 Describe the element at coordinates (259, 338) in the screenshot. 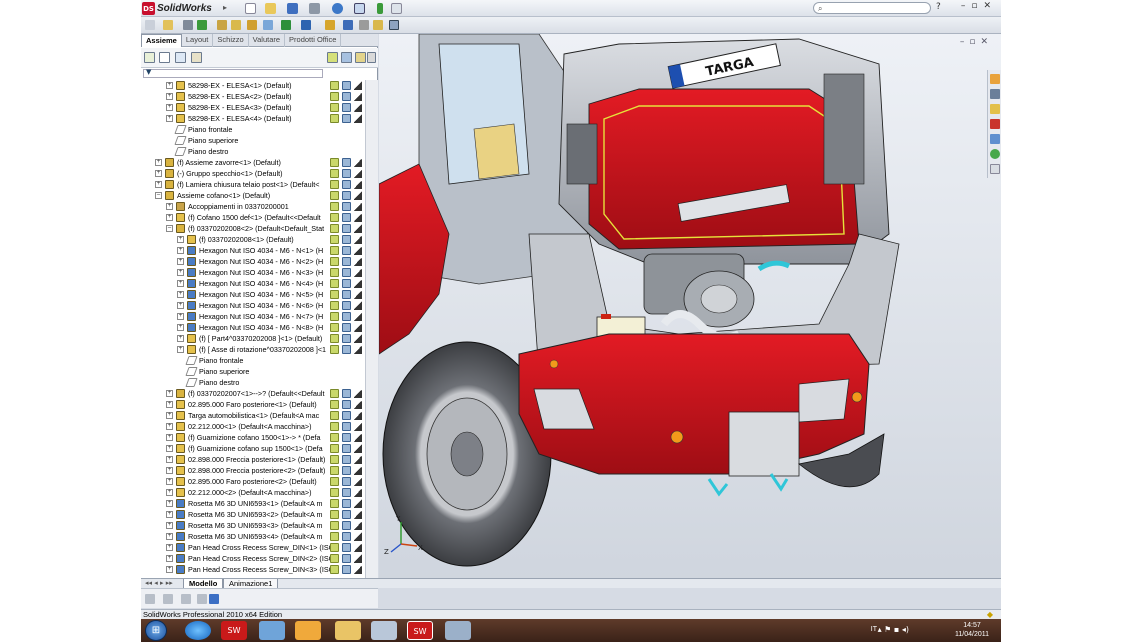

I see `tree-item: + (f) [ Part4^03370202008 ]<1> (Default)` at that location.